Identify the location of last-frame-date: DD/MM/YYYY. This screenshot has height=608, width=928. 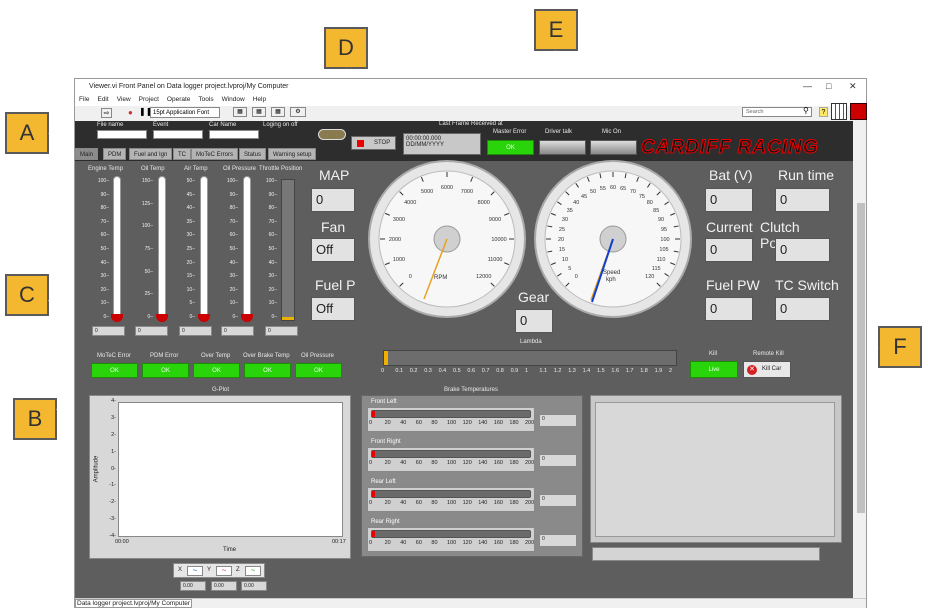
(425, 145).